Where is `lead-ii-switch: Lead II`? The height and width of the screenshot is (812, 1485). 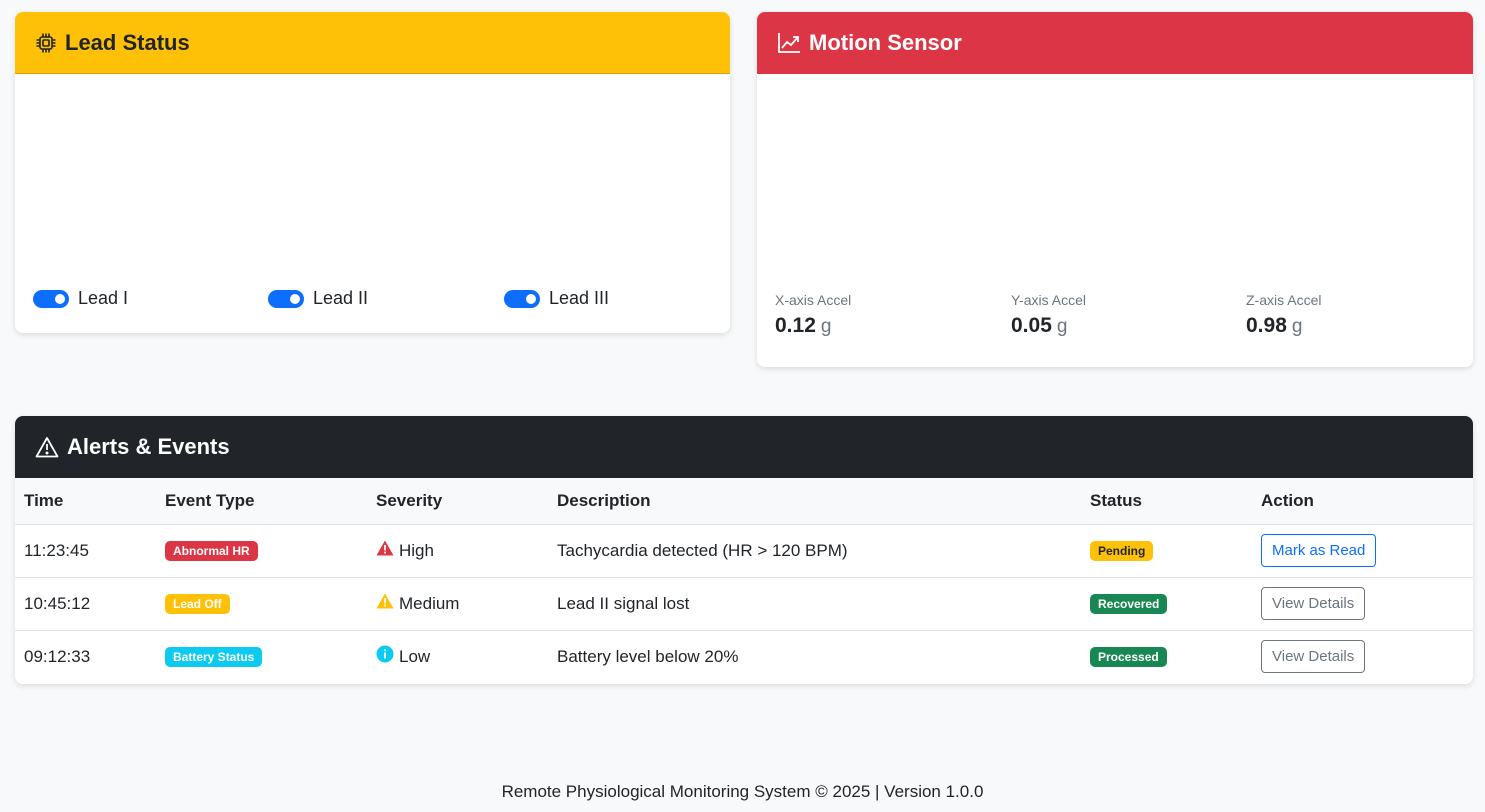 lead-ii-switch: Lead II is located at coordinates (318, 298).